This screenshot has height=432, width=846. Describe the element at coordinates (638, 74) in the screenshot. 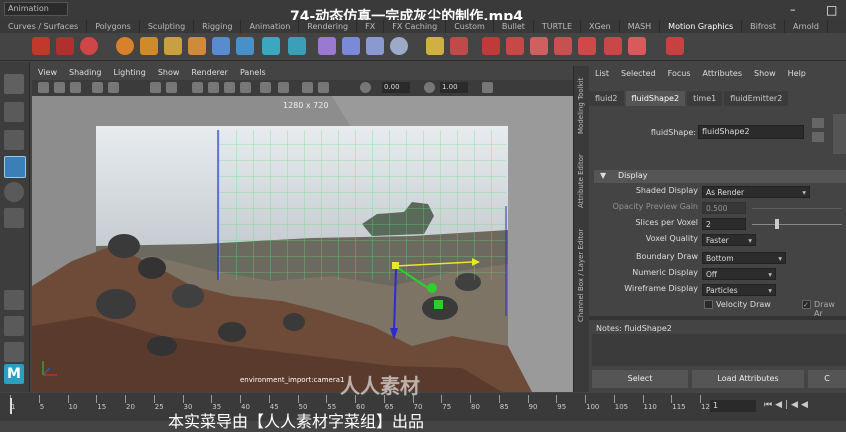

I see `ae-menu-selected: Selected` at that location.